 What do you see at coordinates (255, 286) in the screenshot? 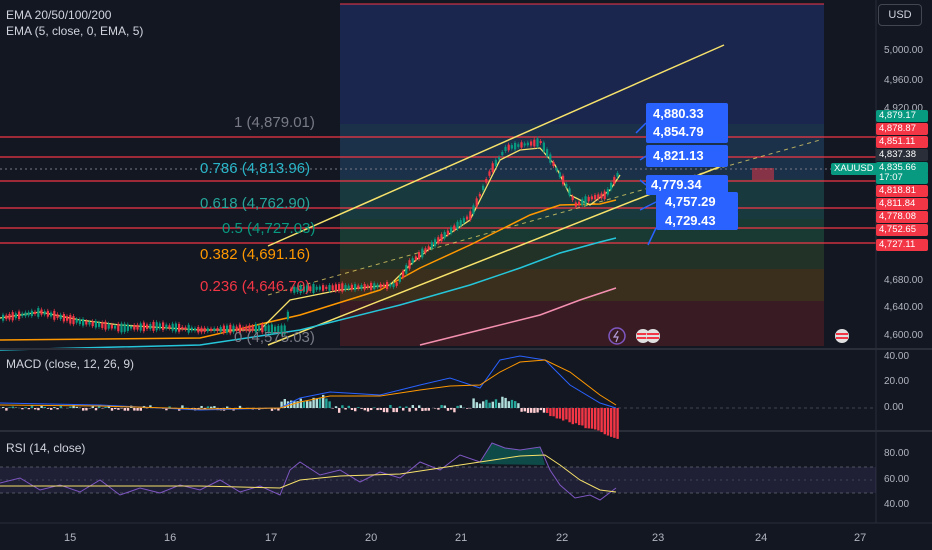
I see `fib-label-0236: 0.236 (4,646.70)` at bounding box center [255, 286].